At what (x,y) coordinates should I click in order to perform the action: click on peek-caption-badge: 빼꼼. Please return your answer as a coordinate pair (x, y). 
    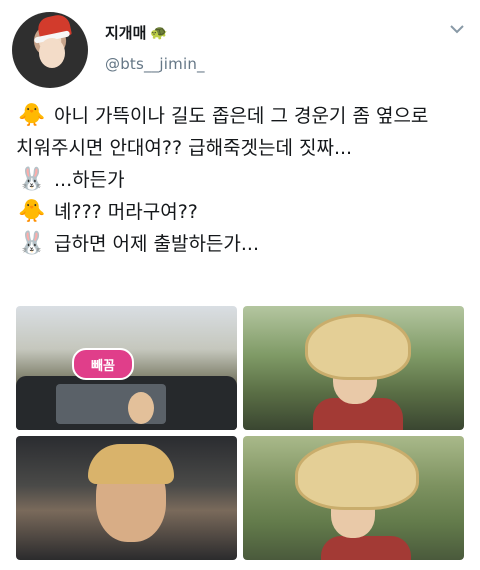
    Looking at the image, I should click on (103, 364).